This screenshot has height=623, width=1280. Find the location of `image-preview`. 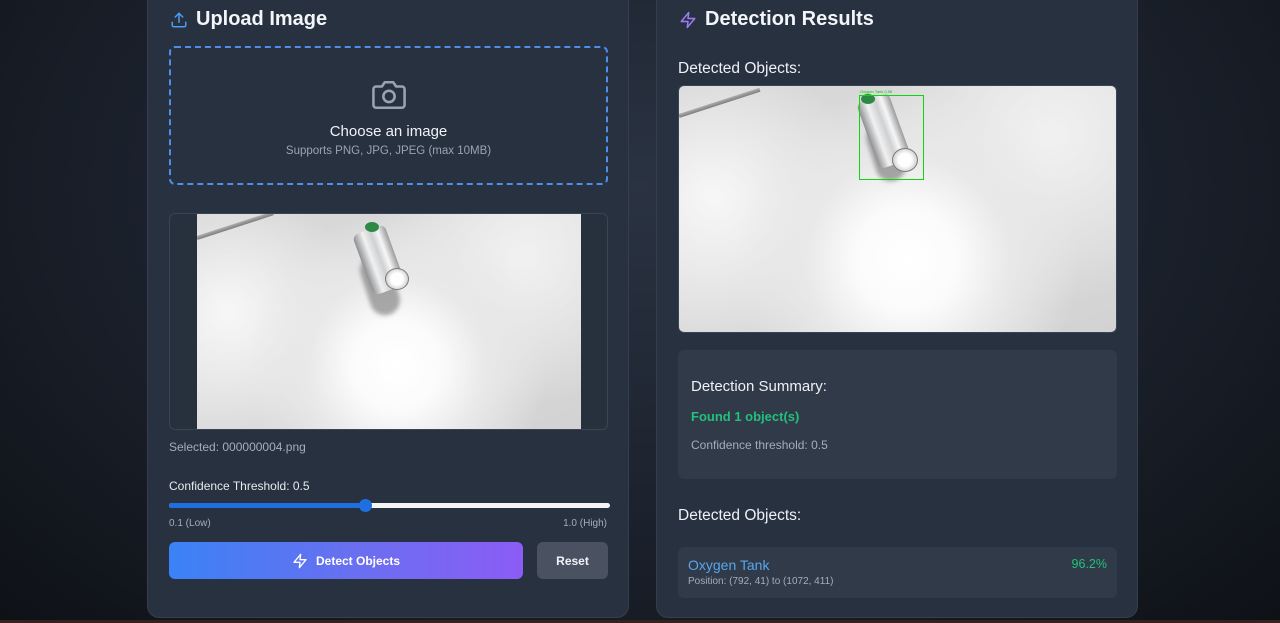

image-preview is located at coordinates (388, 321).